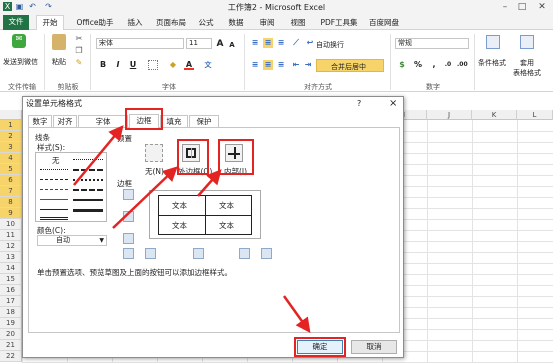  I want to click on arrow-to-ok-button, so click(296, 314).